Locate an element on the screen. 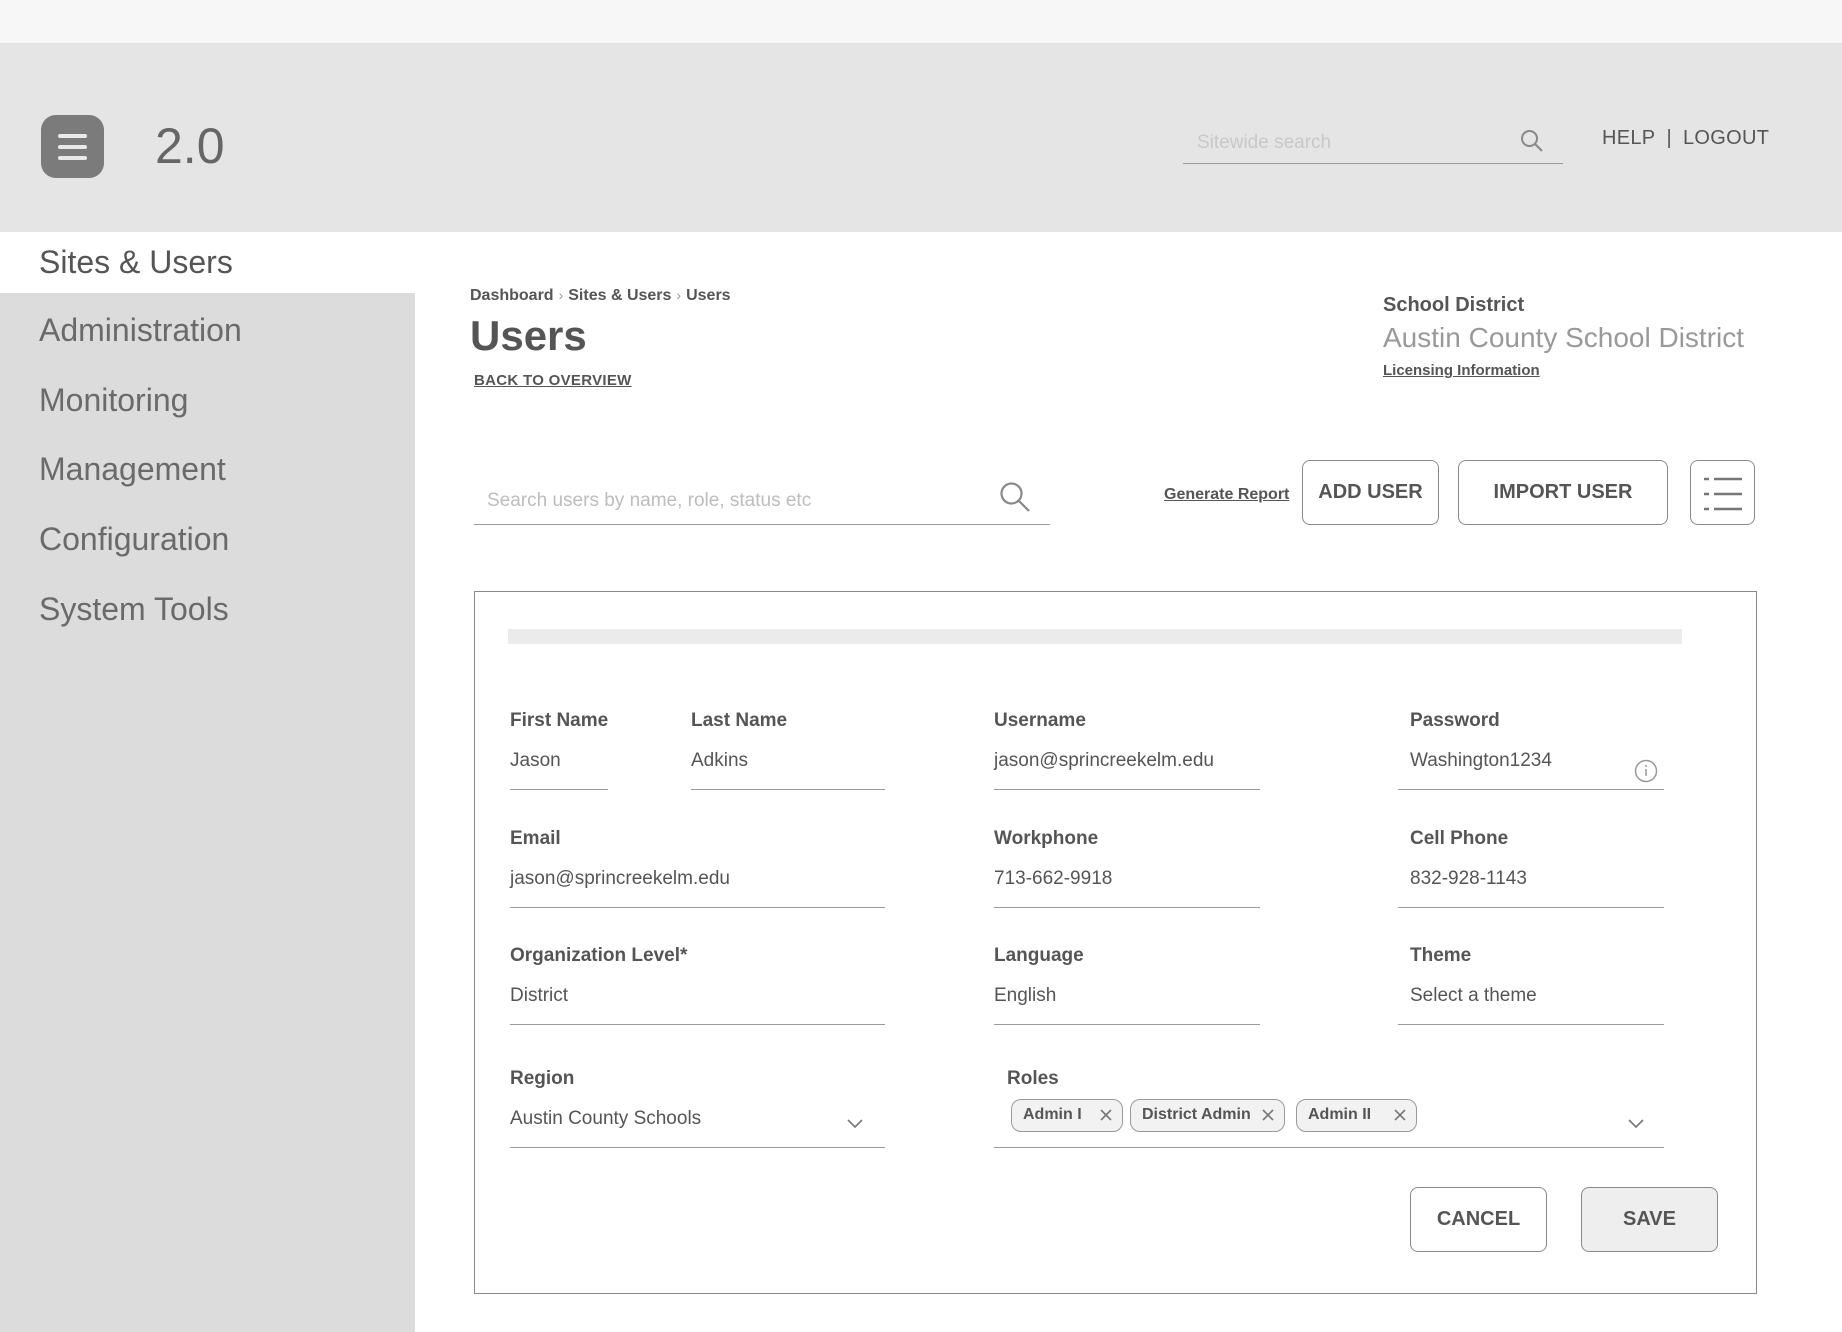  sidebar-item-management: Management is located at coordinates (132, 469).